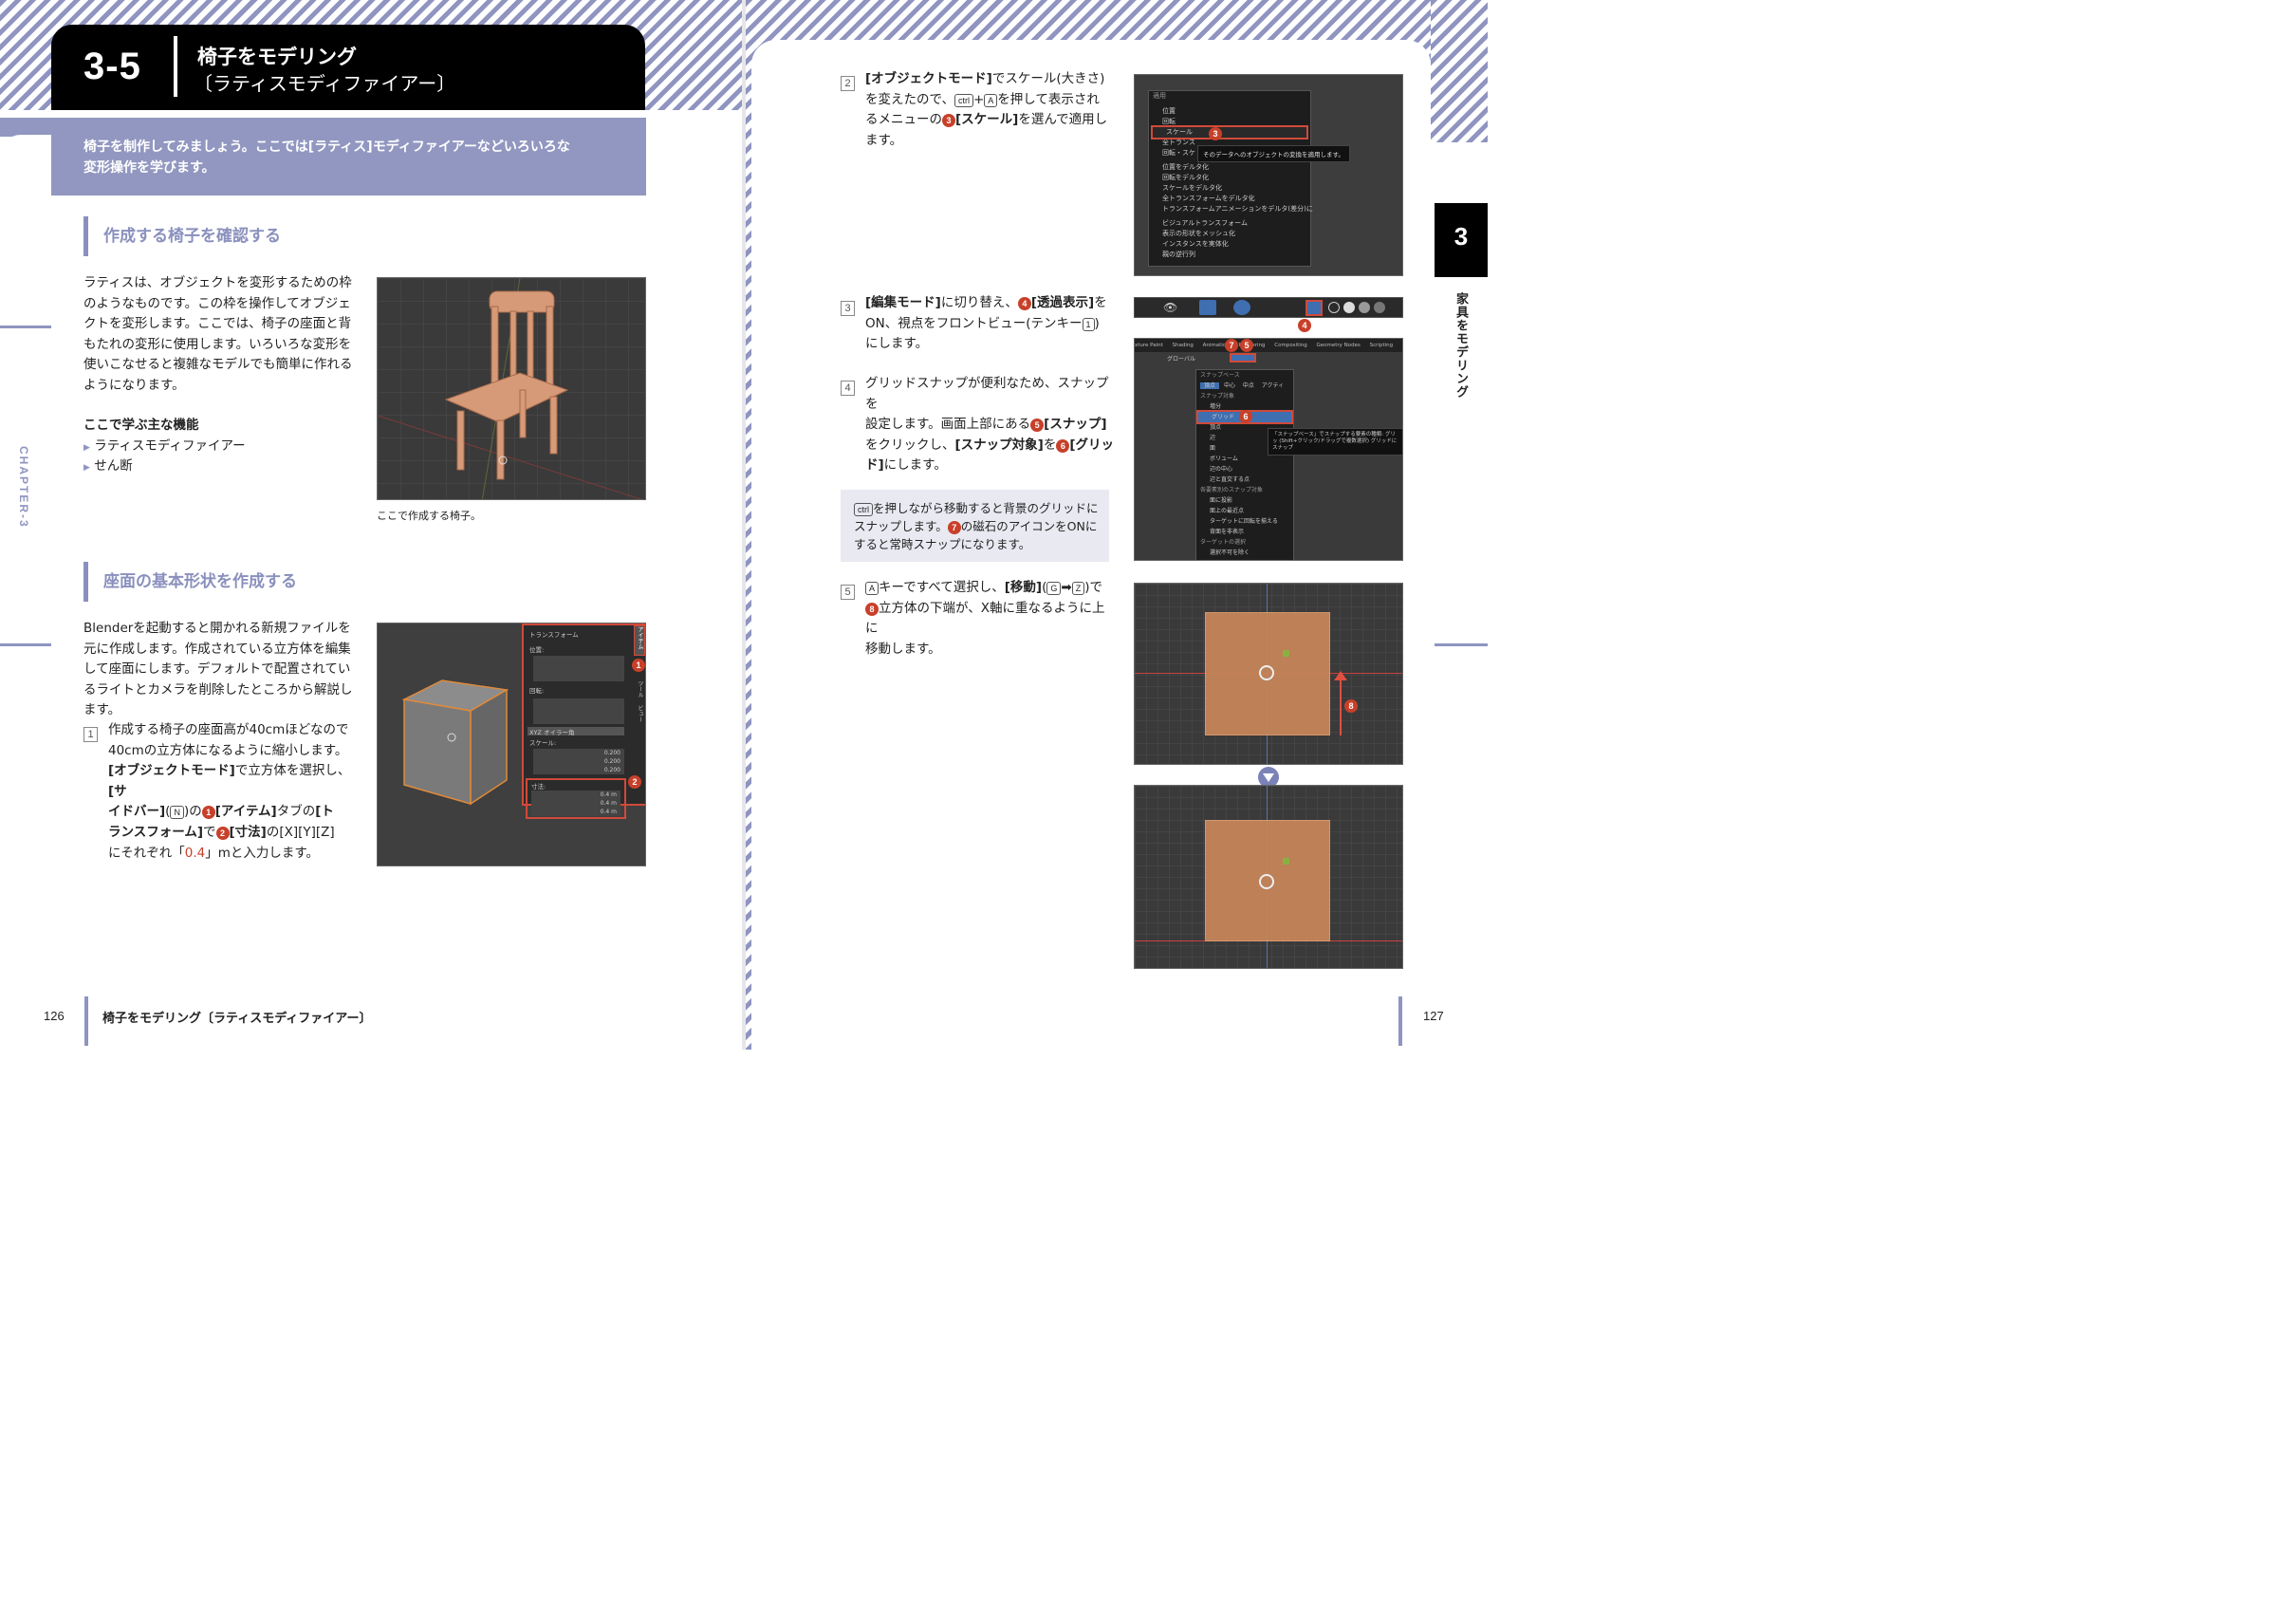  Describe the element at coordinates (1245, 416) in the screenshot. I see `badge-6: 6` at that location.